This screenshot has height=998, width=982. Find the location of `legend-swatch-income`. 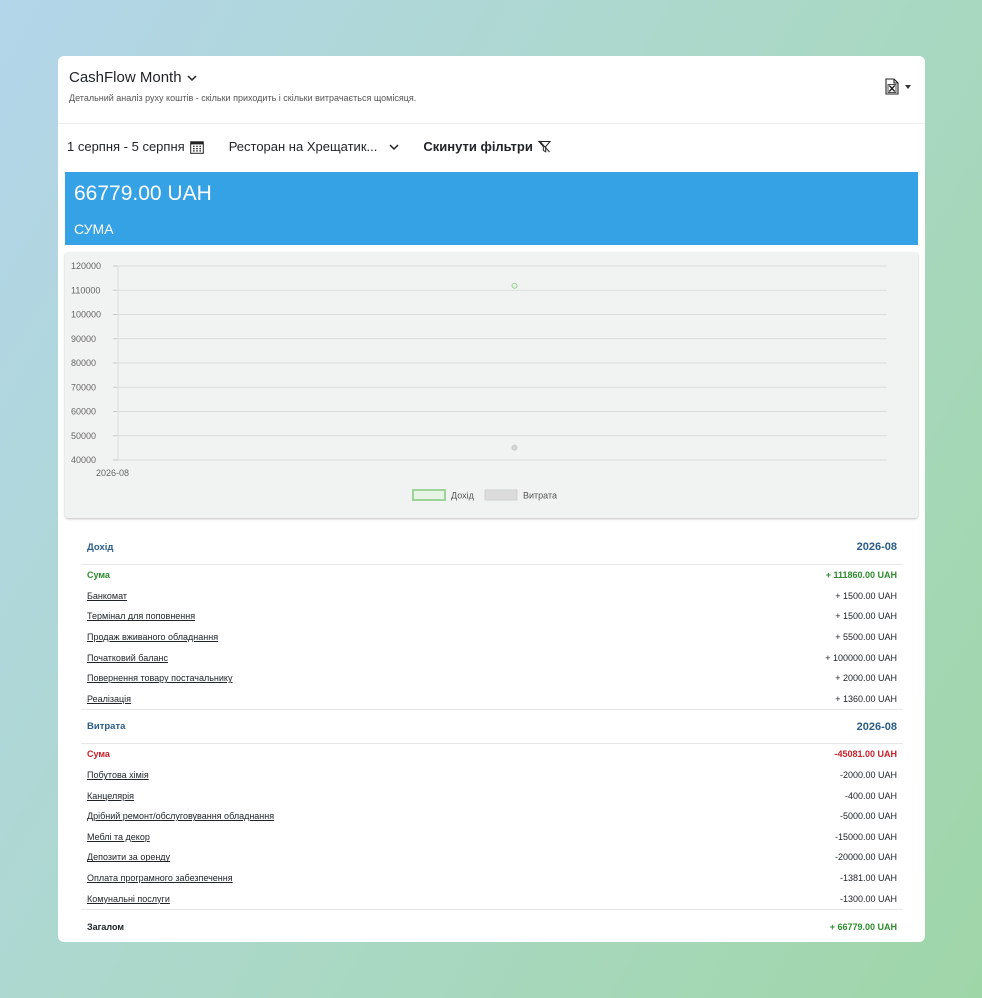

legend-swatch-income is located at coordinates (429, 495).